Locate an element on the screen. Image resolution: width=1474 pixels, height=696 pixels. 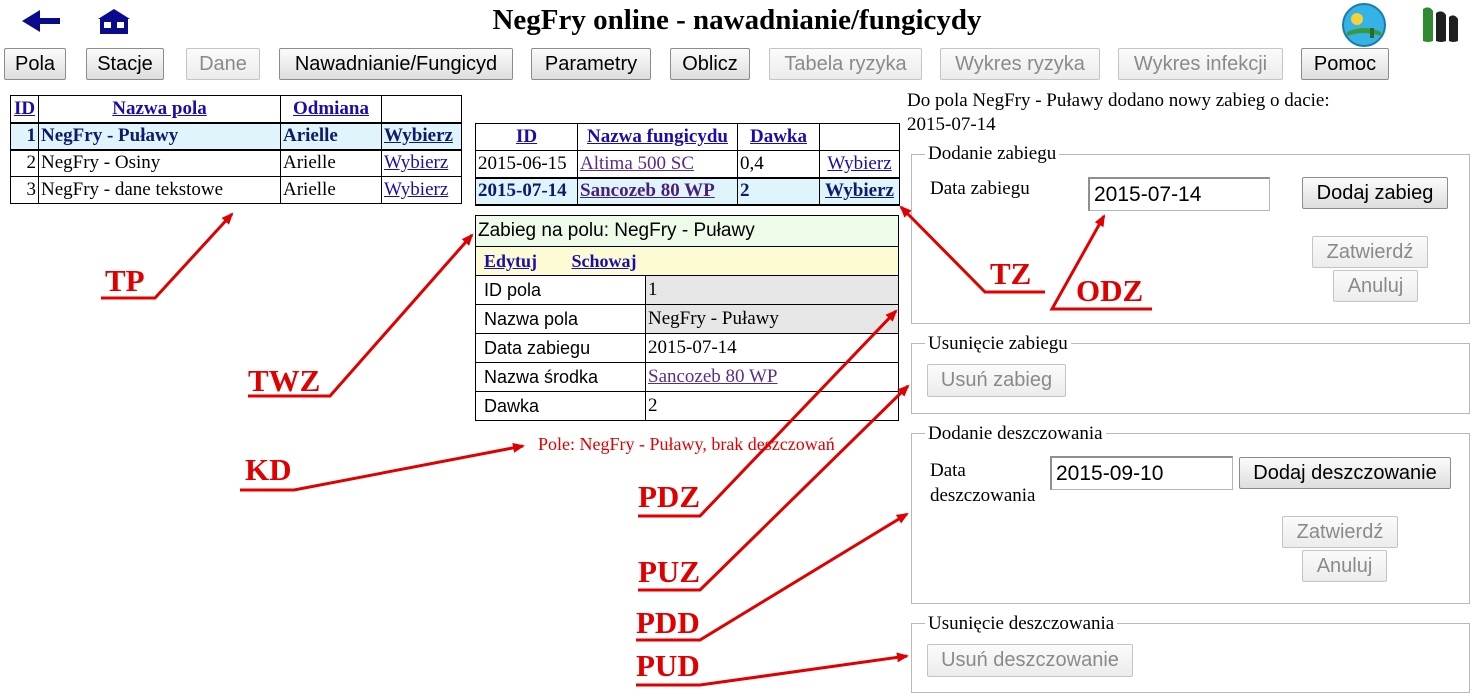
annotation-pdd-label: PDD is located at coordinates (668, 622).